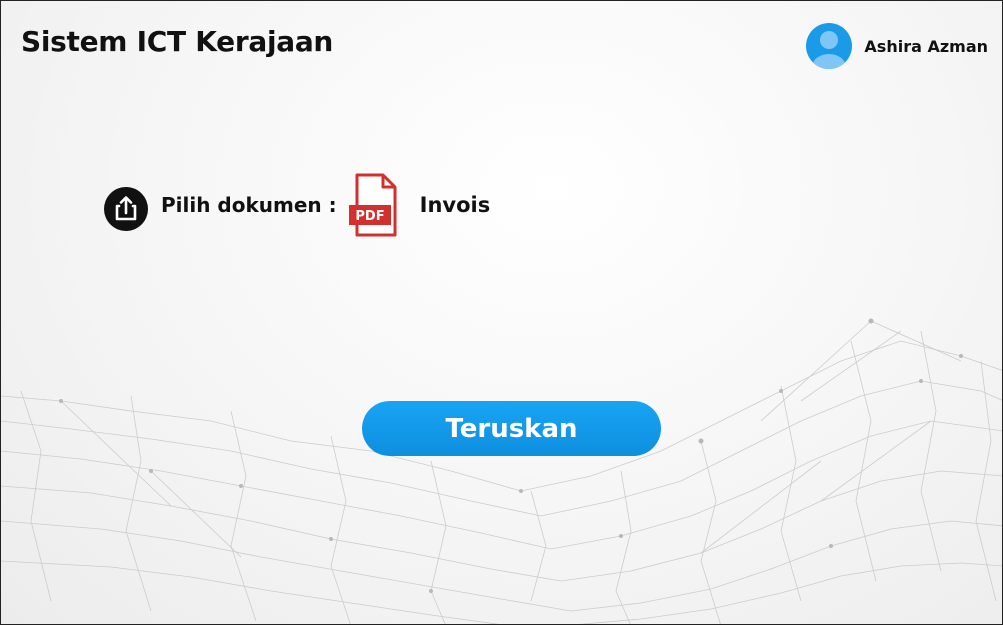 This screenshot has height=625, width=1003. I want to click on app-title: Sistem ICT Kerajaan, so click(177, 41).